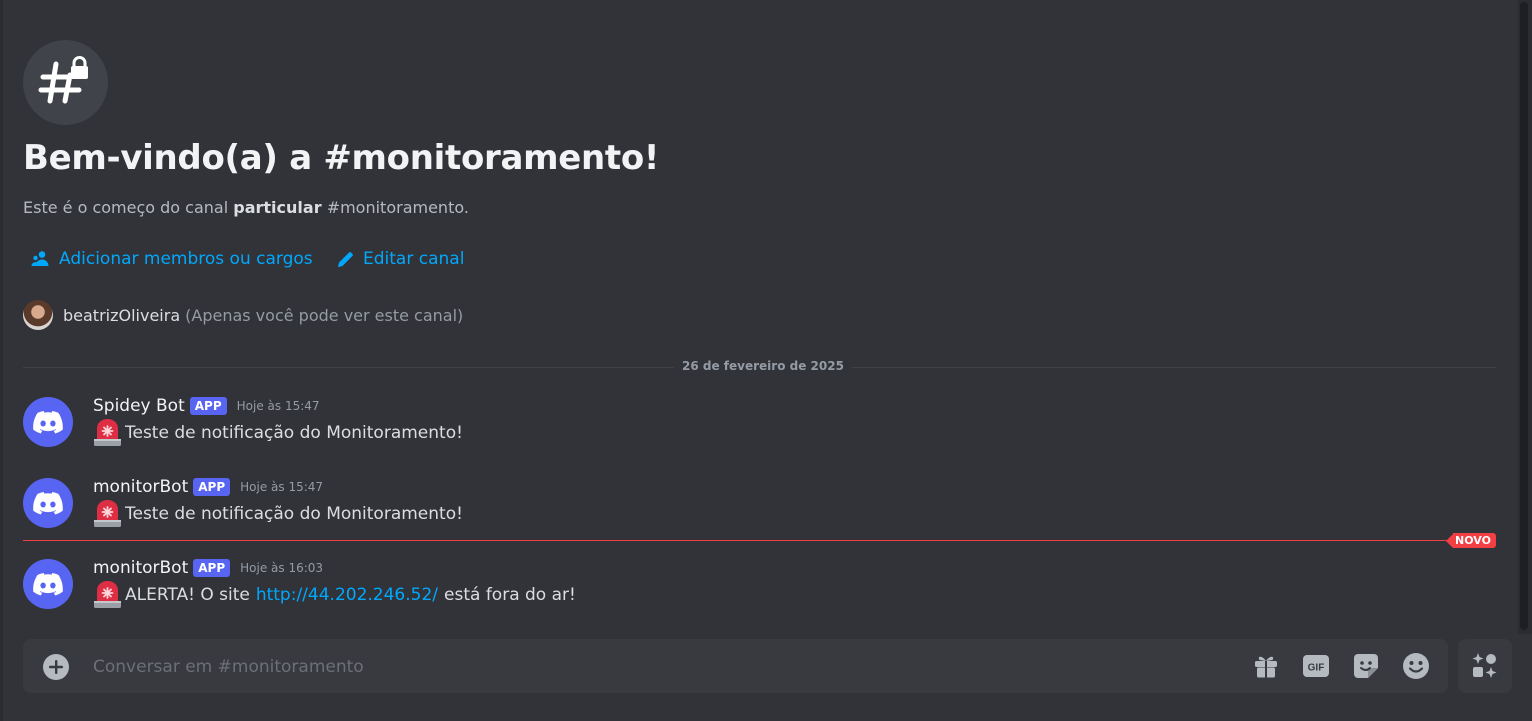 Image resolution: width=1532 pixels, height=721 pixels. Describe the element at coordinates (347, 595) in the screenshot. I see `message-link: http://44.202.246.52/` at that location.